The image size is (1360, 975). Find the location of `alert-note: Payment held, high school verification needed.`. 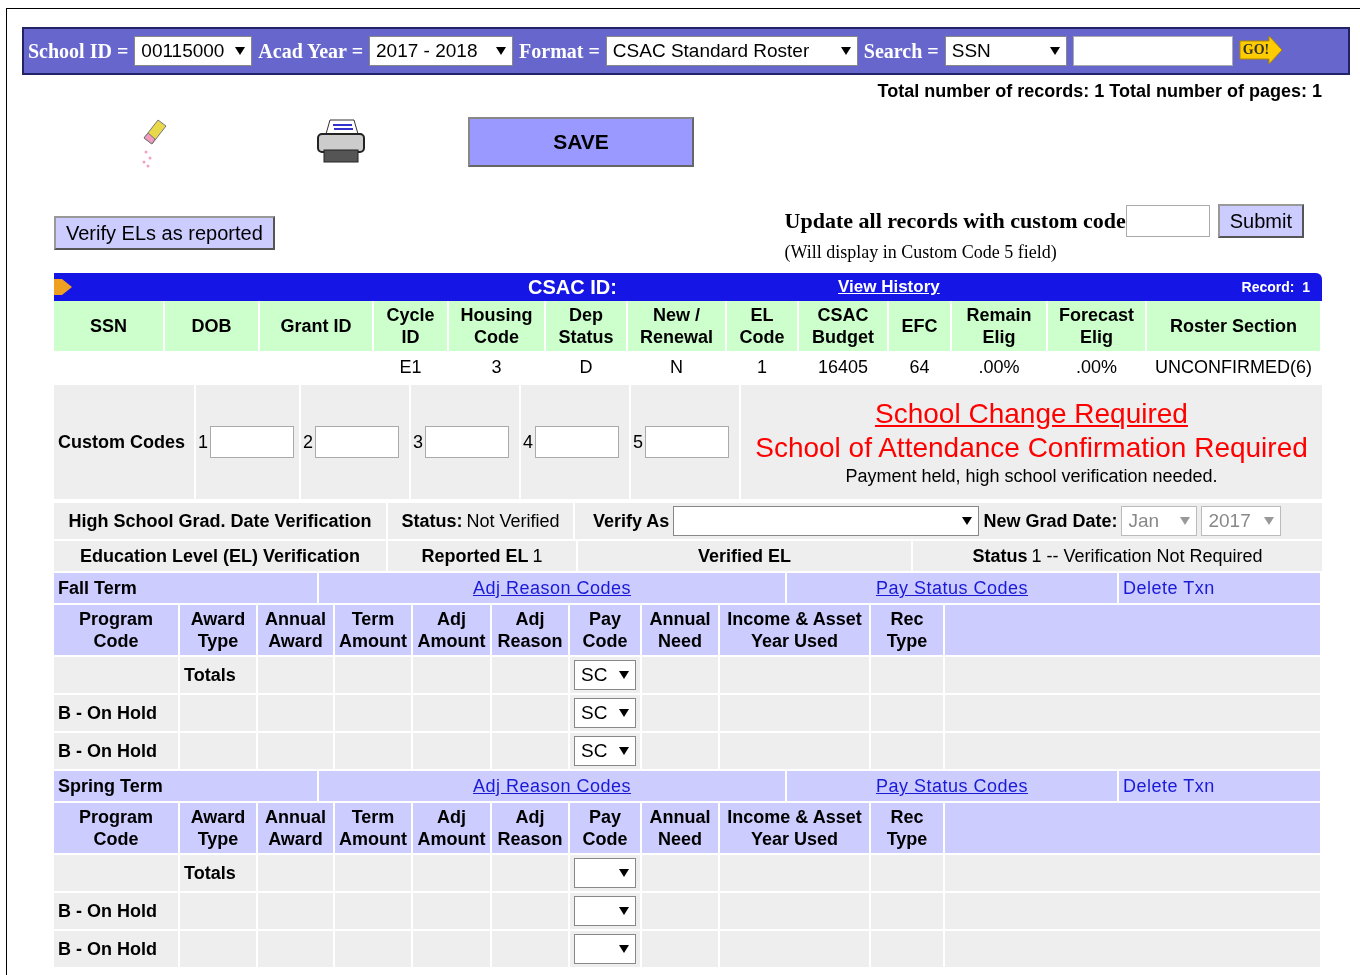

alert-note: Payment held, high school verification needed. is located at coordinates (1031, 476).